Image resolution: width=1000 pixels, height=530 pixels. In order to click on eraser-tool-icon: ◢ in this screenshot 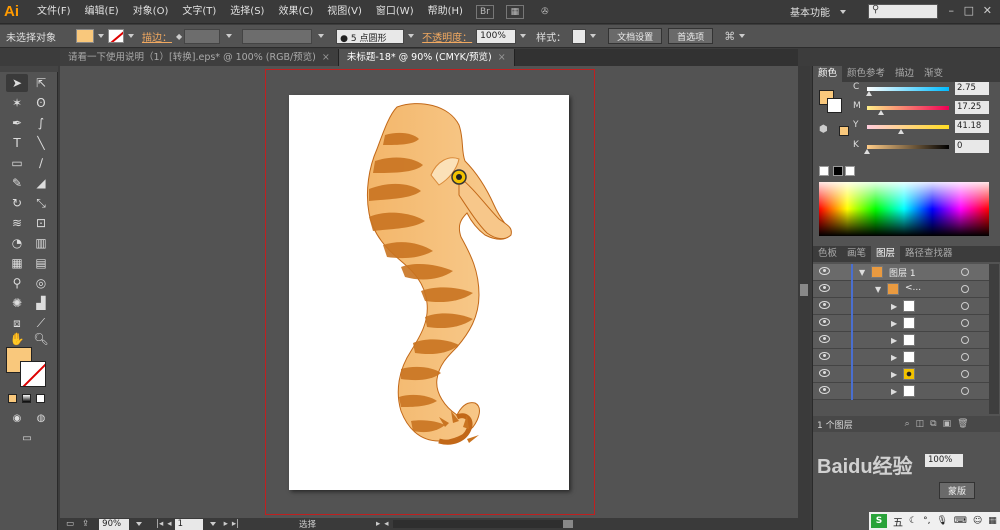, I will do `click(41, 183)`.